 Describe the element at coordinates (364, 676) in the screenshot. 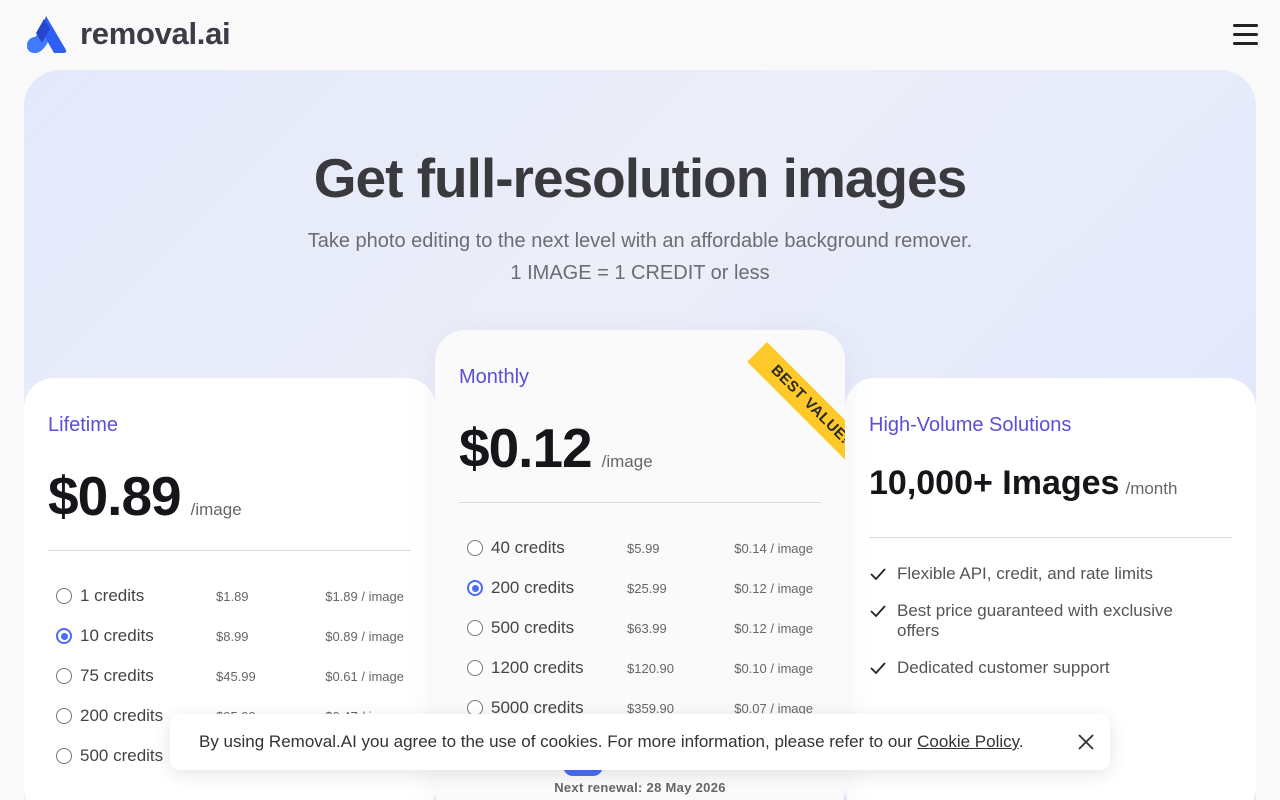

I see `option-per-image: $0.61 / image` at that location.